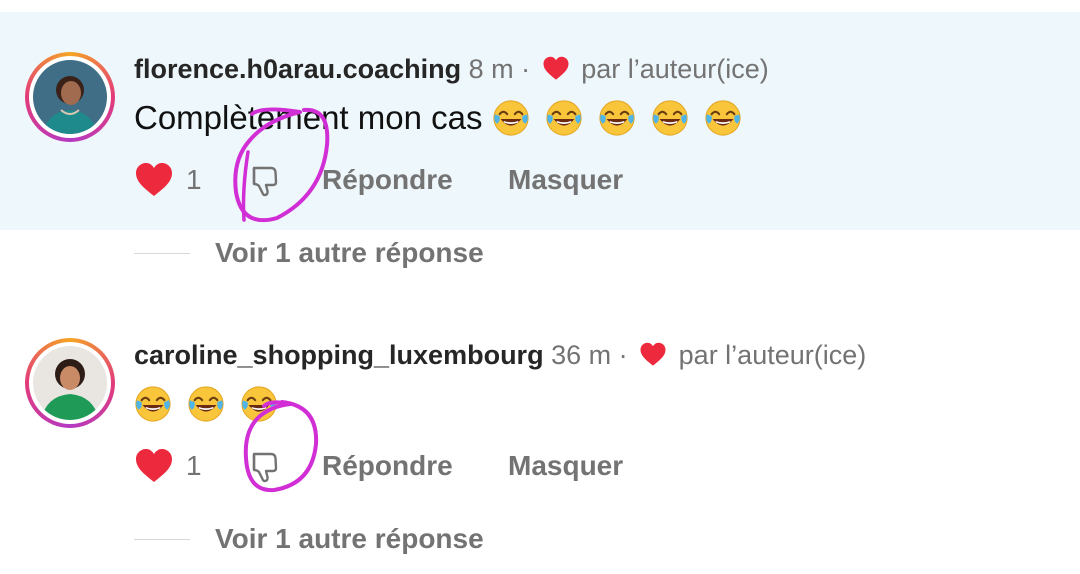 The image size is (1080, 574). Describe the element at coordinates (297, 69) in the screenshot. I see `username: florence.h0arau.coaching` at that location.